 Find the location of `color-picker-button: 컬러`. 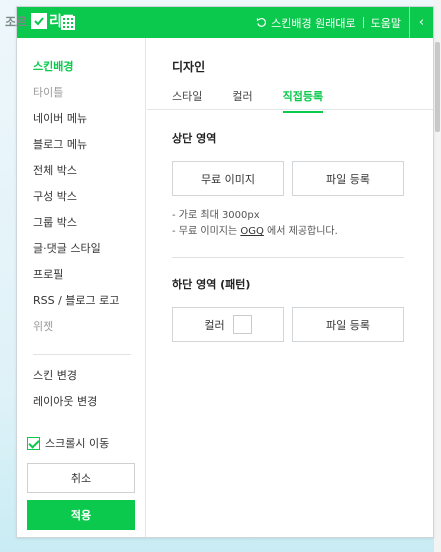

color-picker-button: 컬러 is located at coordinates (228, 324).